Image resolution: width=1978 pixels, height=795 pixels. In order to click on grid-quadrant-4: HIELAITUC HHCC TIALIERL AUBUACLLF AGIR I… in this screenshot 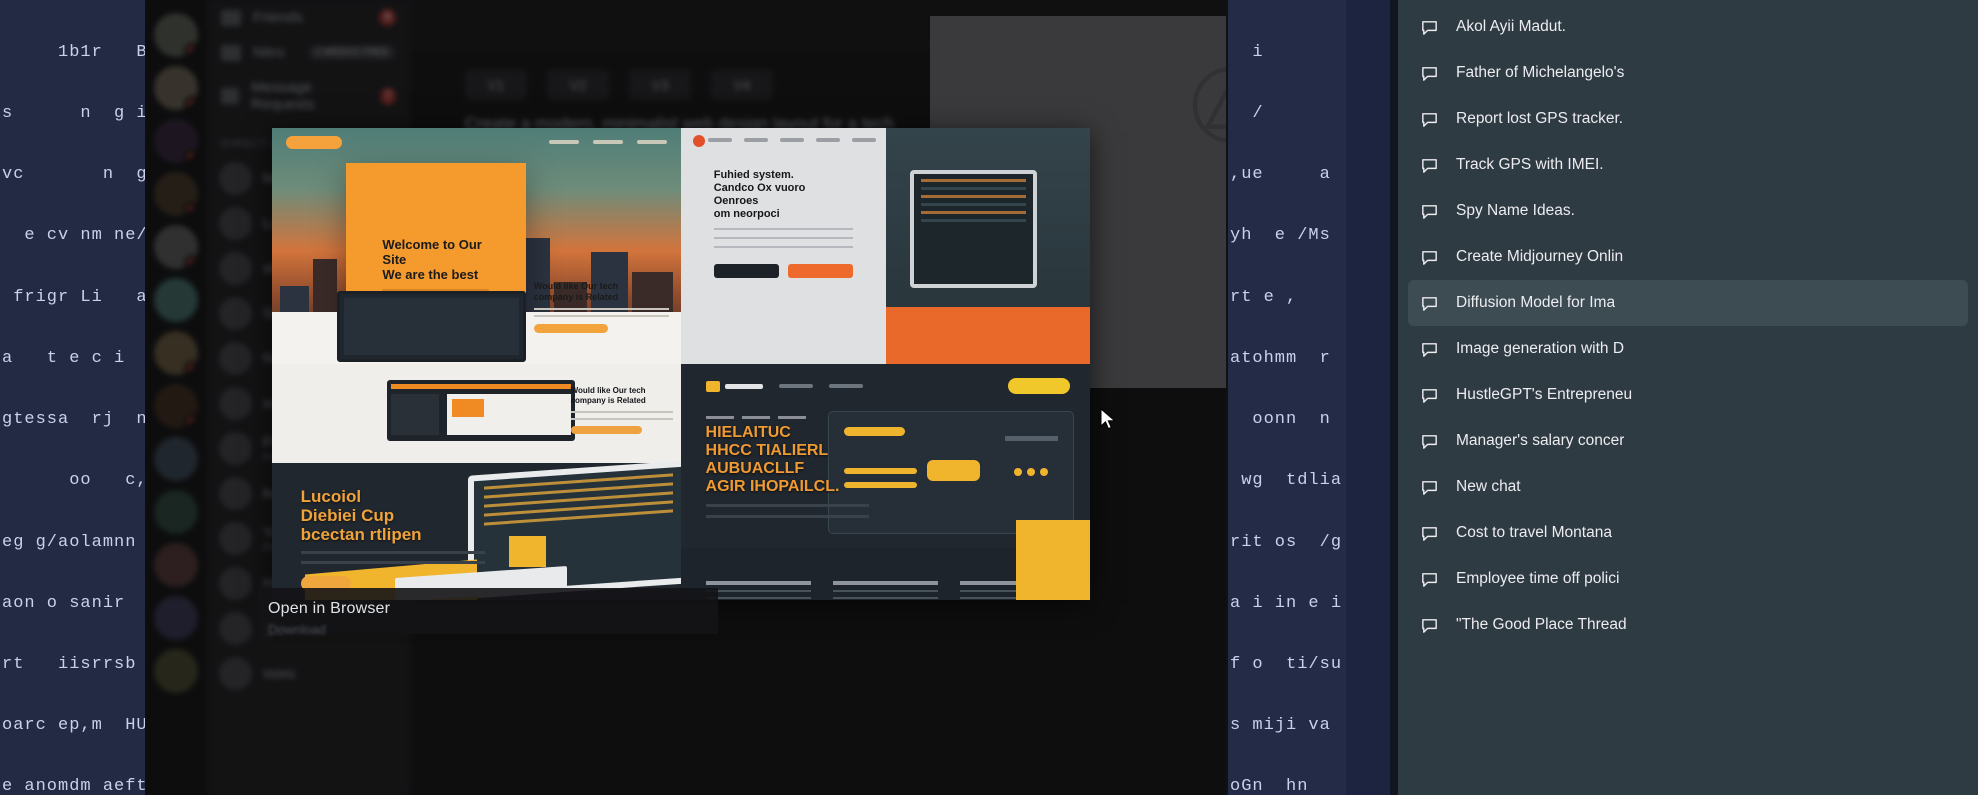, I will do `click(885, 482)`.